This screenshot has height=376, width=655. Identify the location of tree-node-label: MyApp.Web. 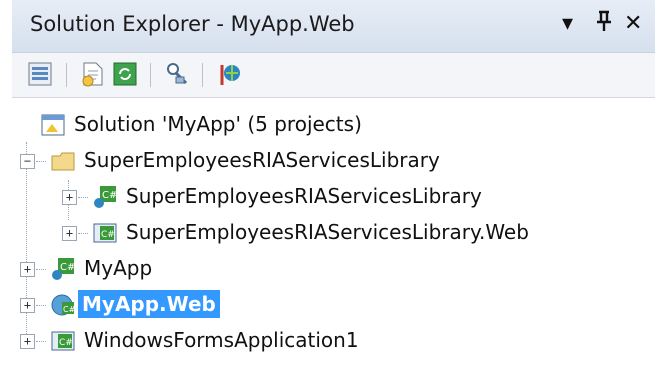
(149, 304).